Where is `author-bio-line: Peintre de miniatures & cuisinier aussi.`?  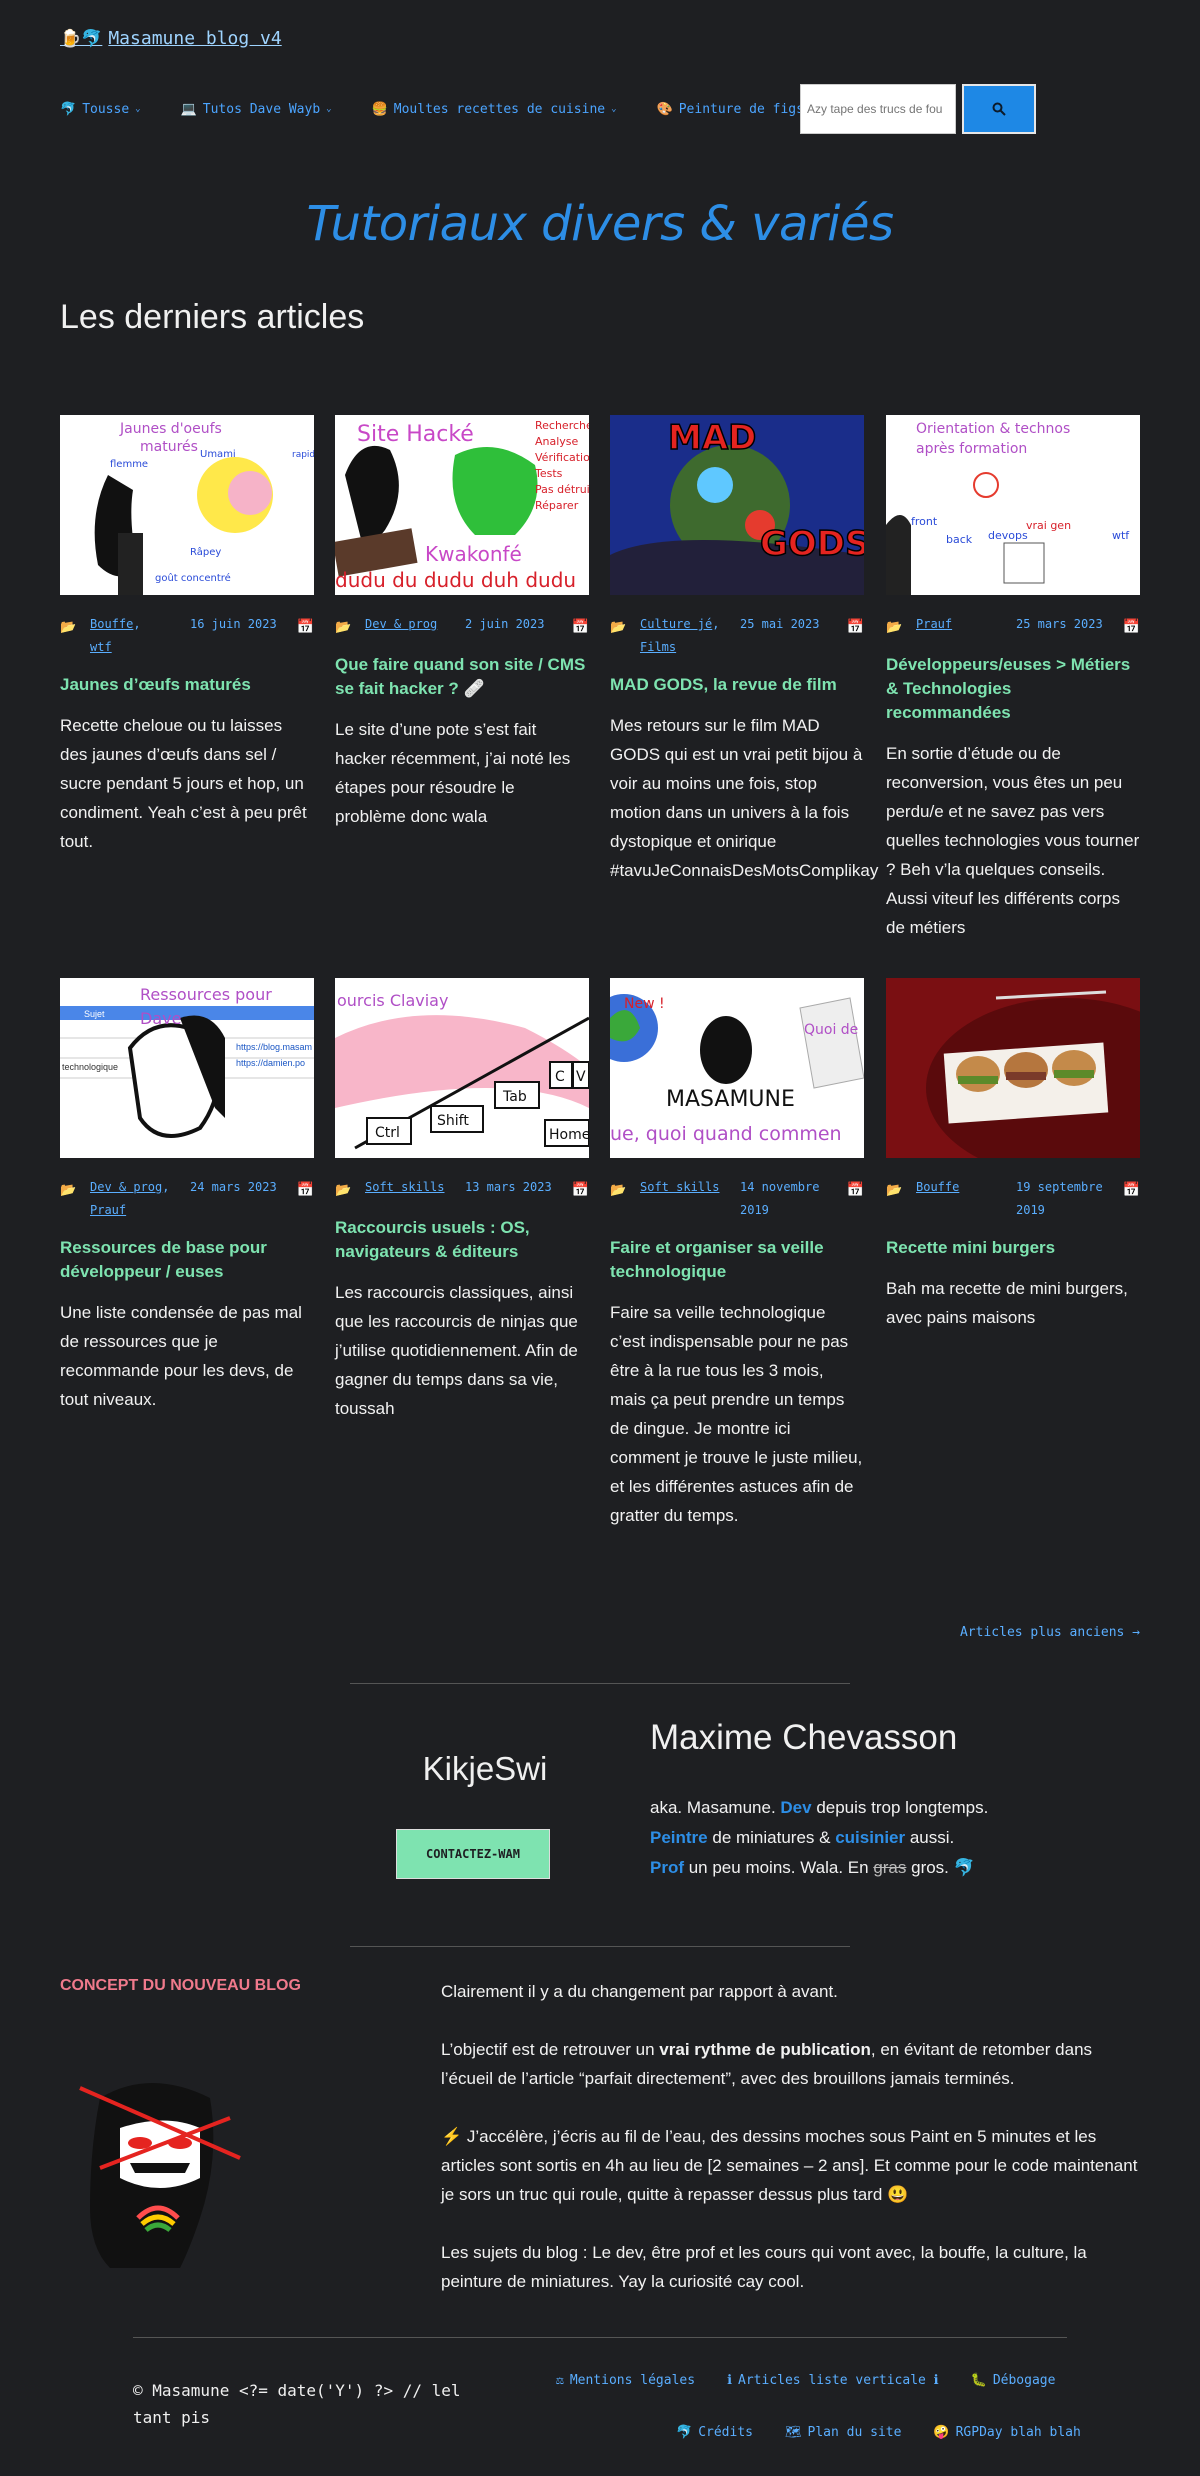
author-bio-line: Peintre de miniatures & cuisinier aussi. is located at coordinates (820, 1838).